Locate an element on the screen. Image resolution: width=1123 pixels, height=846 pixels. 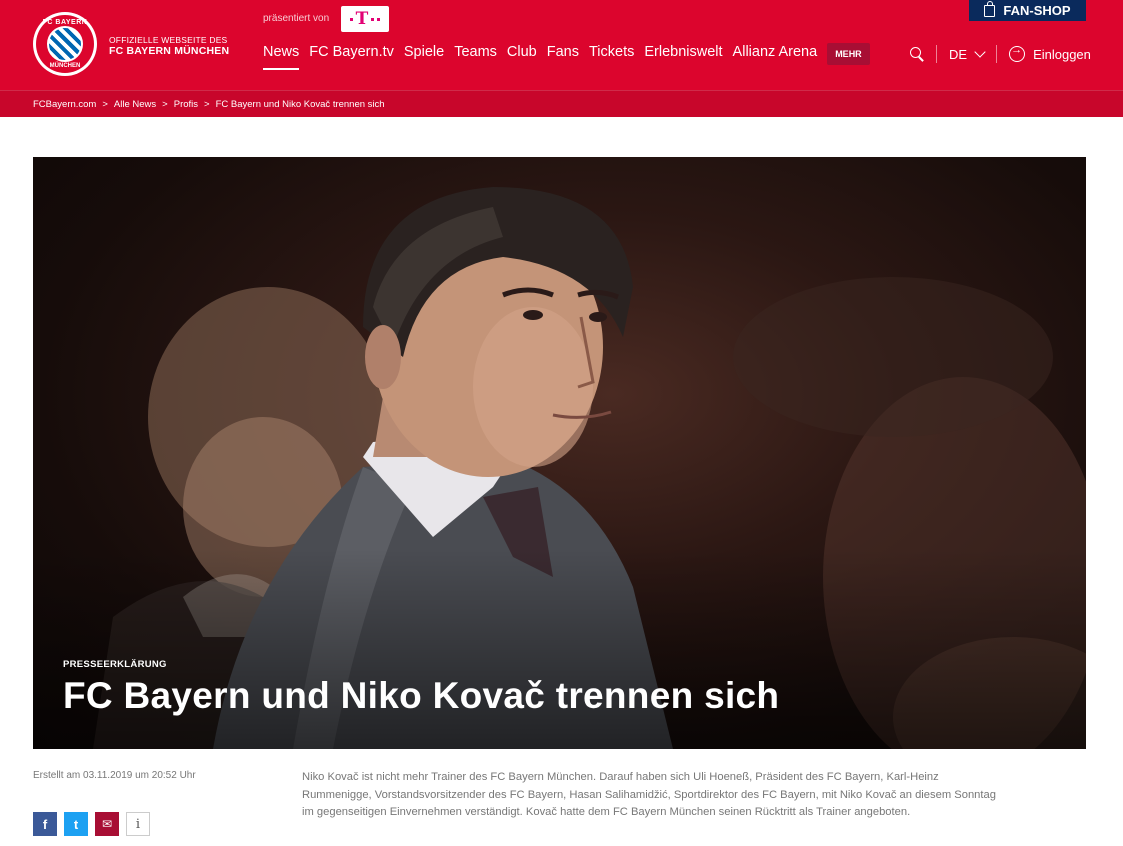
search-icon is located at coordinates (917, 54).